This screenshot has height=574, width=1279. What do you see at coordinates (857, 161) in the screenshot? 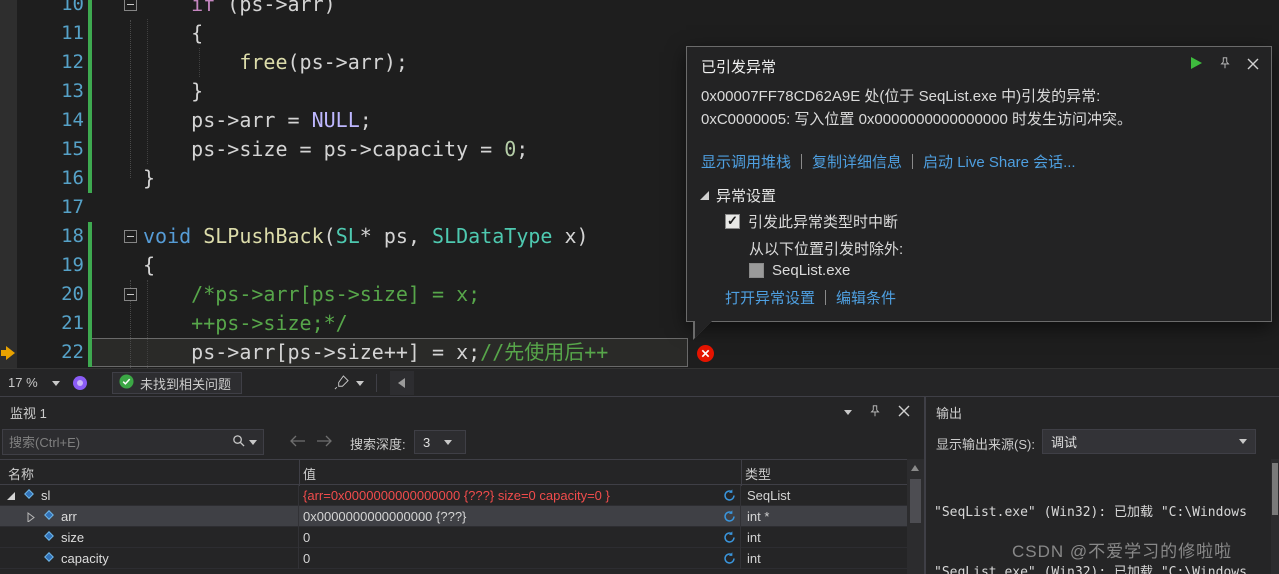
I see `copy-details-link: 复制详细信息` at bounding box center [857, 161].